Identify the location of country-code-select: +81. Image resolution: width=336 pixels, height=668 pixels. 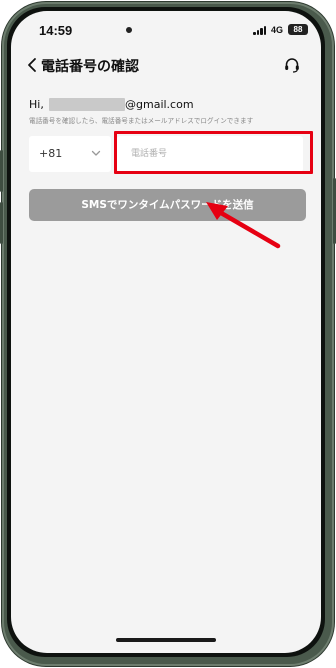
(70, 154).